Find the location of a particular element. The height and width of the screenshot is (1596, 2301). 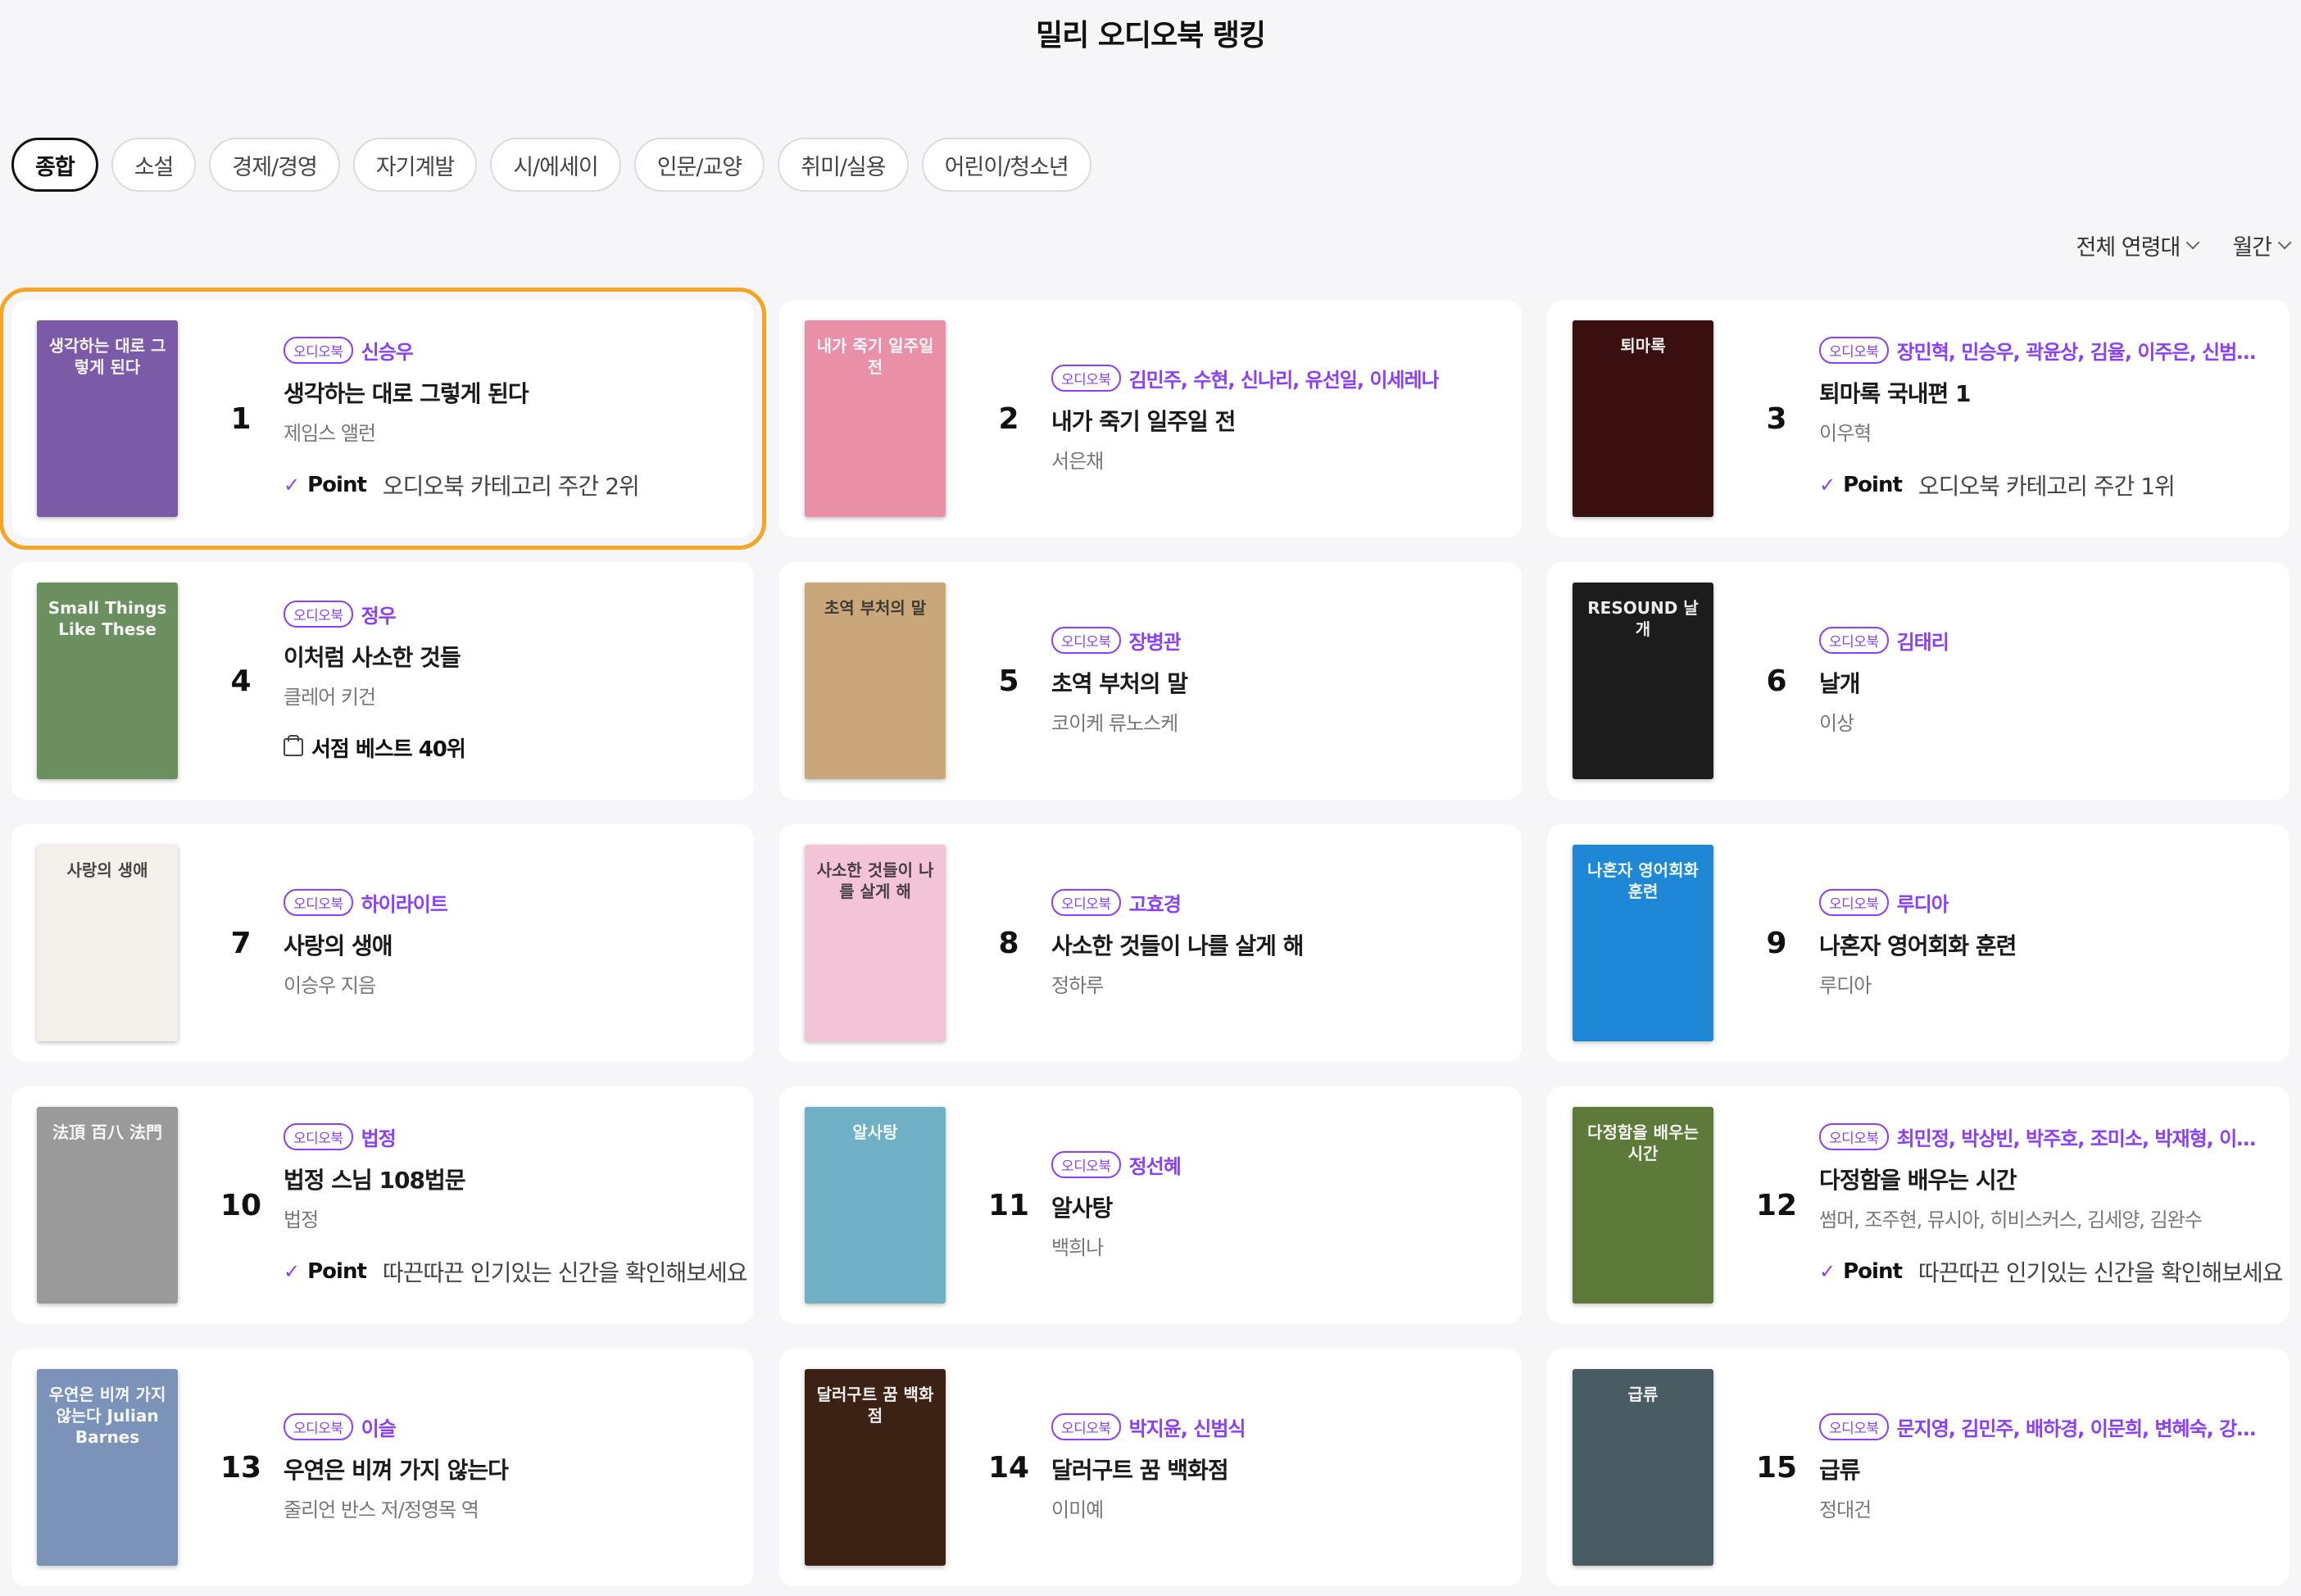

book-info: 오디오북 루디아 나혼자 영어회화 훈련 루디아 is located at coordinates (2045, 943).